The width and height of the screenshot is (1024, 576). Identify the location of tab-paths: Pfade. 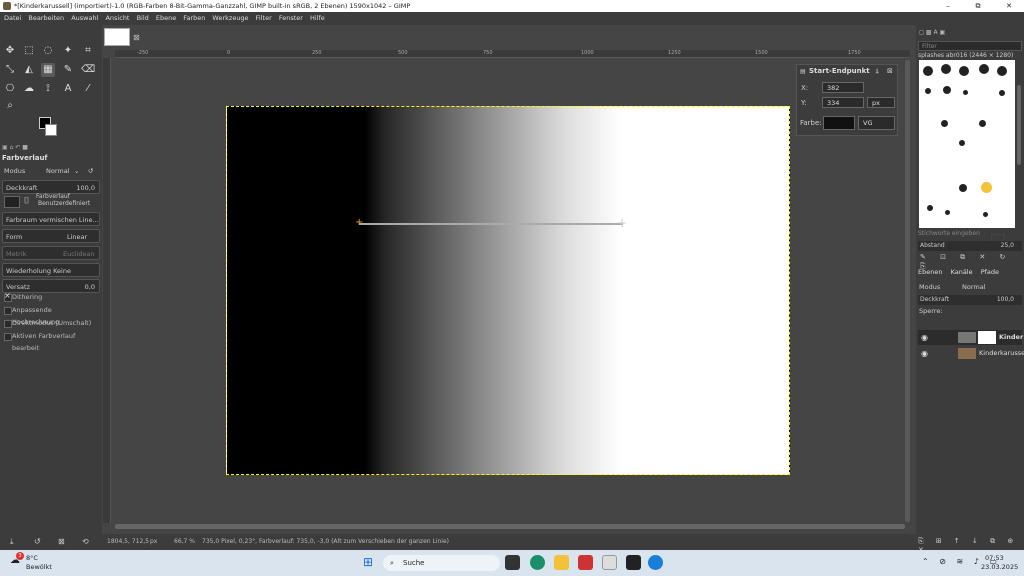
(990, 272).